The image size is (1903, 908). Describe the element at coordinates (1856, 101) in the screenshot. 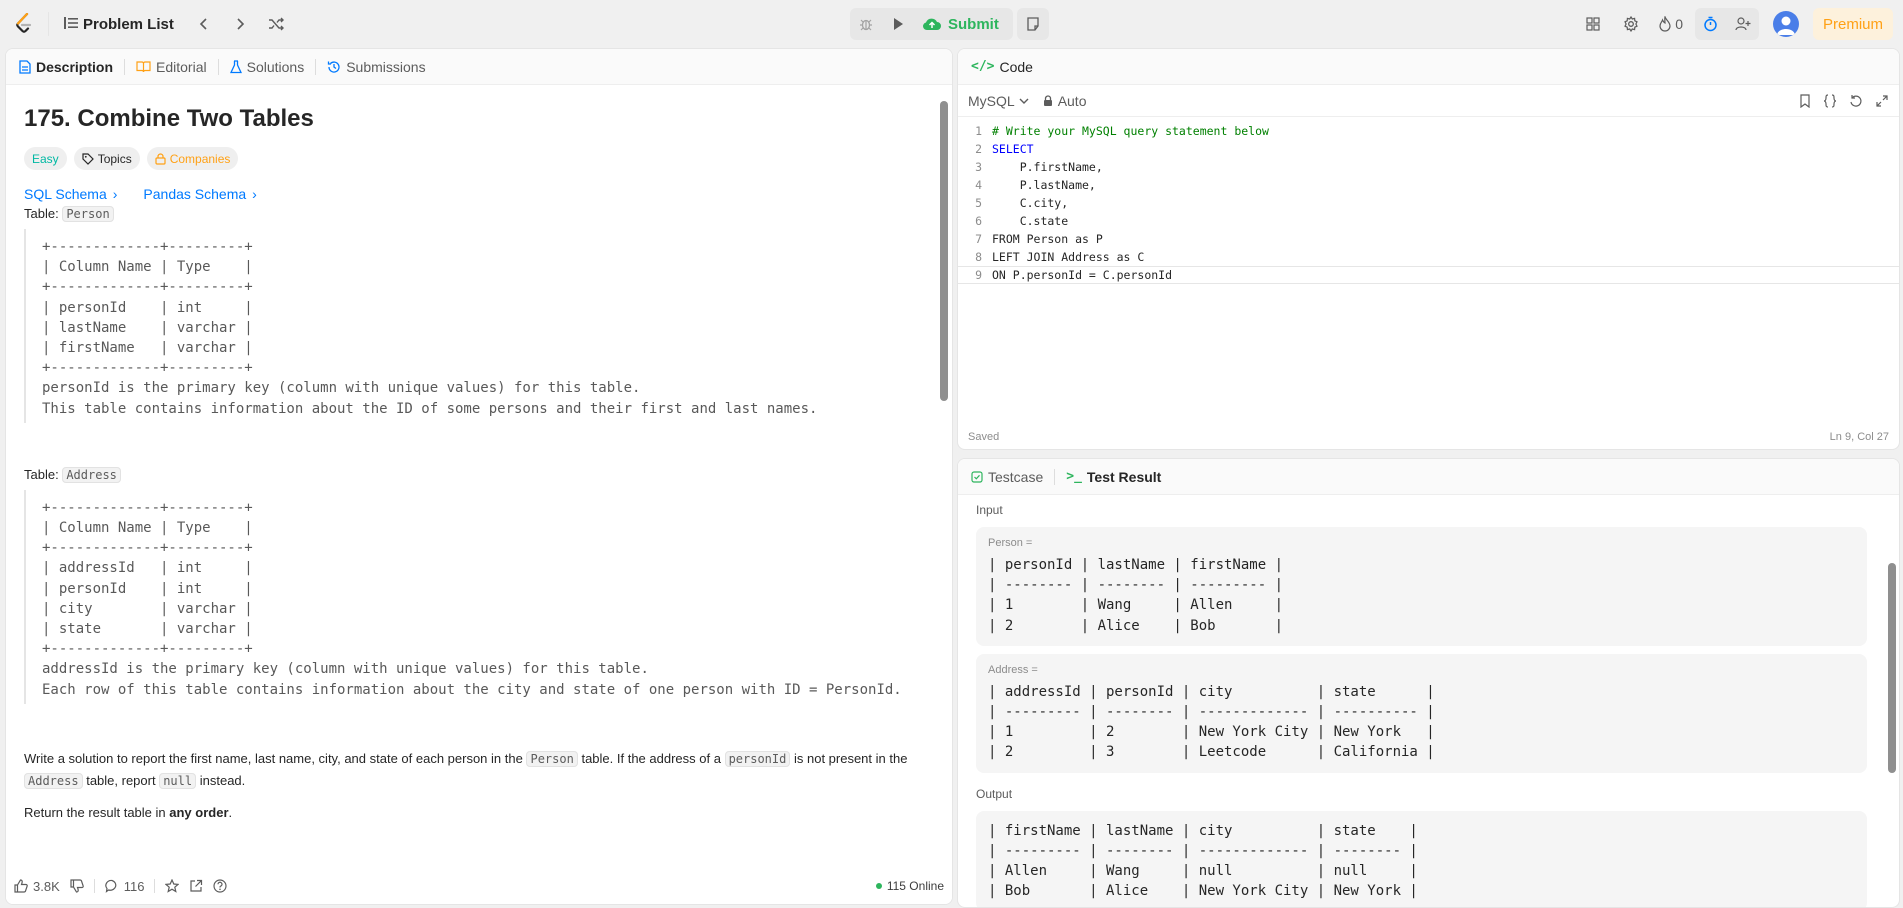

I see `reset-icon` at that location.